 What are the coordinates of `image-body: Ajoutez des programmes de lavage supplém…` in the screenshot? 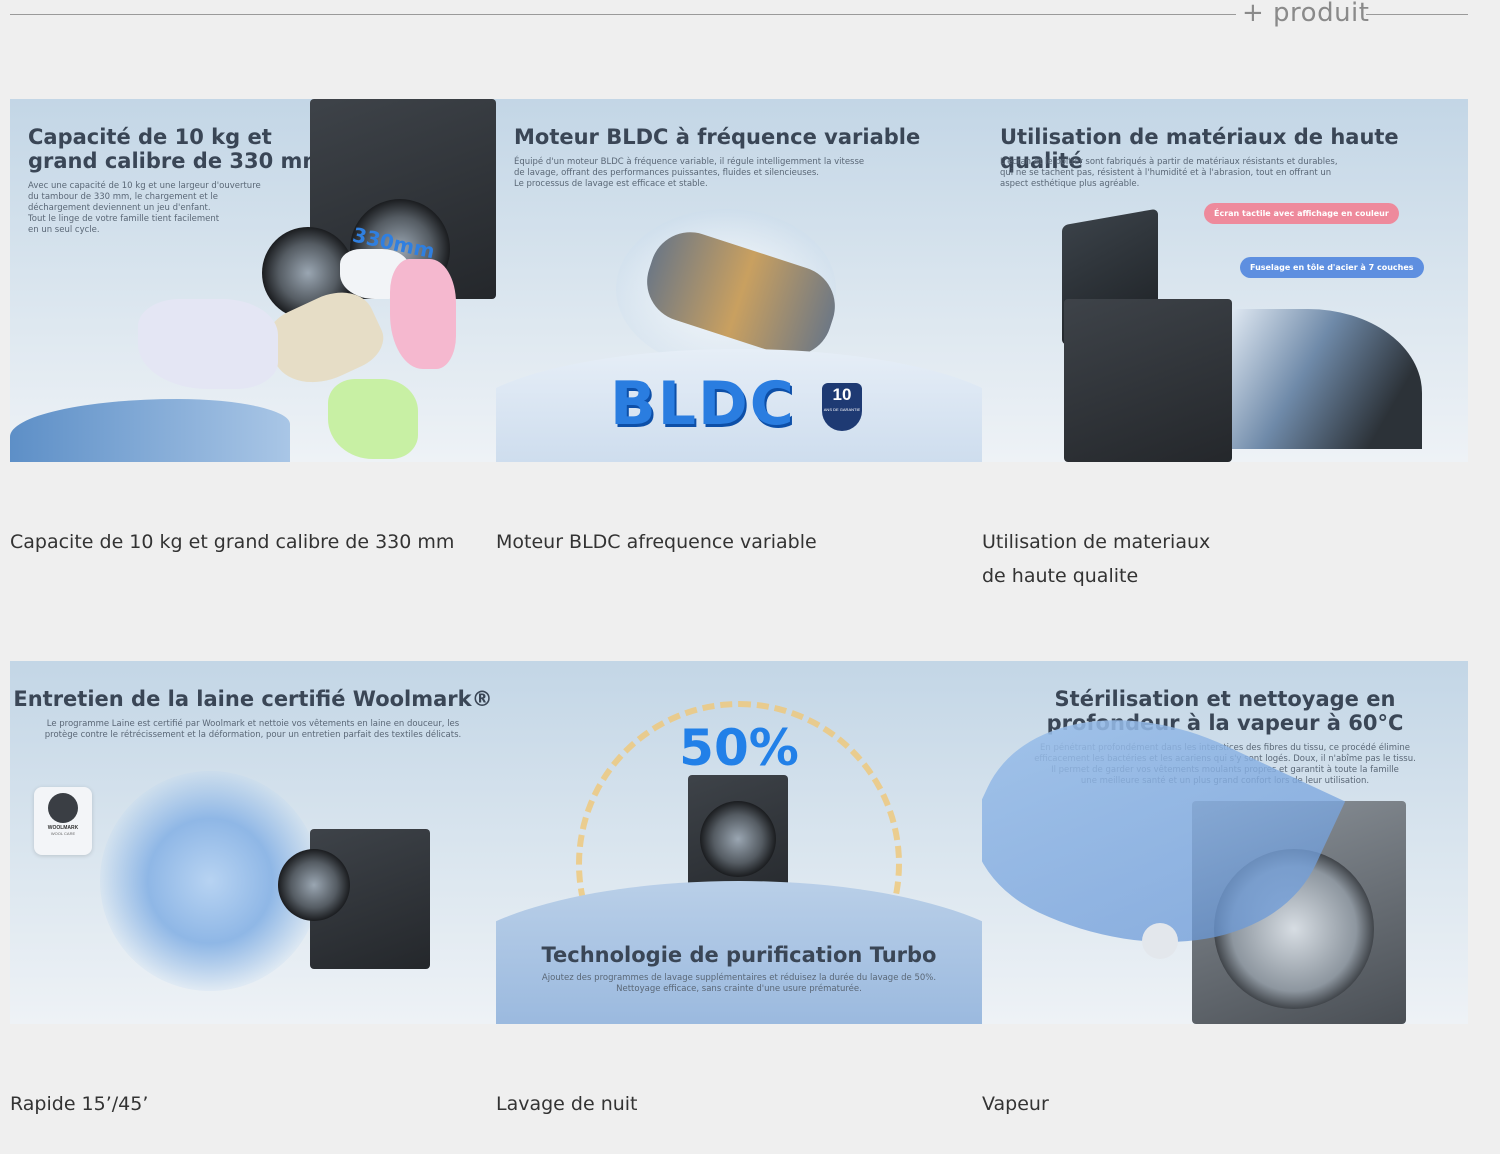 It's located at (739, 983).